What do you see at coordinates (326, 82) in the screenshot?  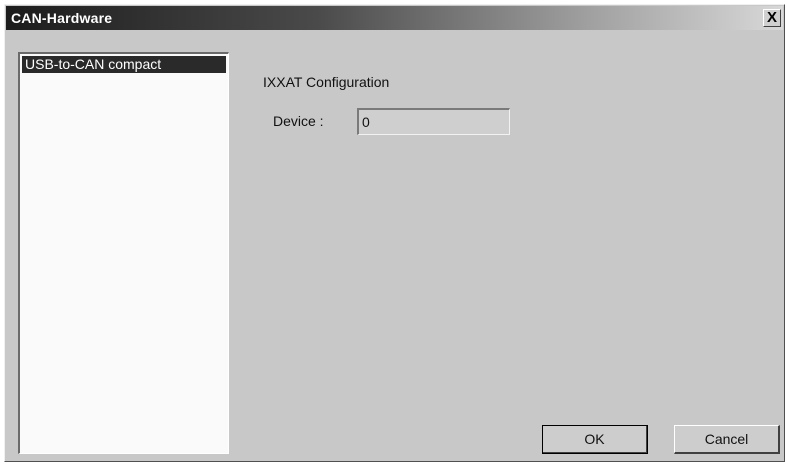 I see `config-group-title: IXXAT Configuration` at bounding box center [326, 82].